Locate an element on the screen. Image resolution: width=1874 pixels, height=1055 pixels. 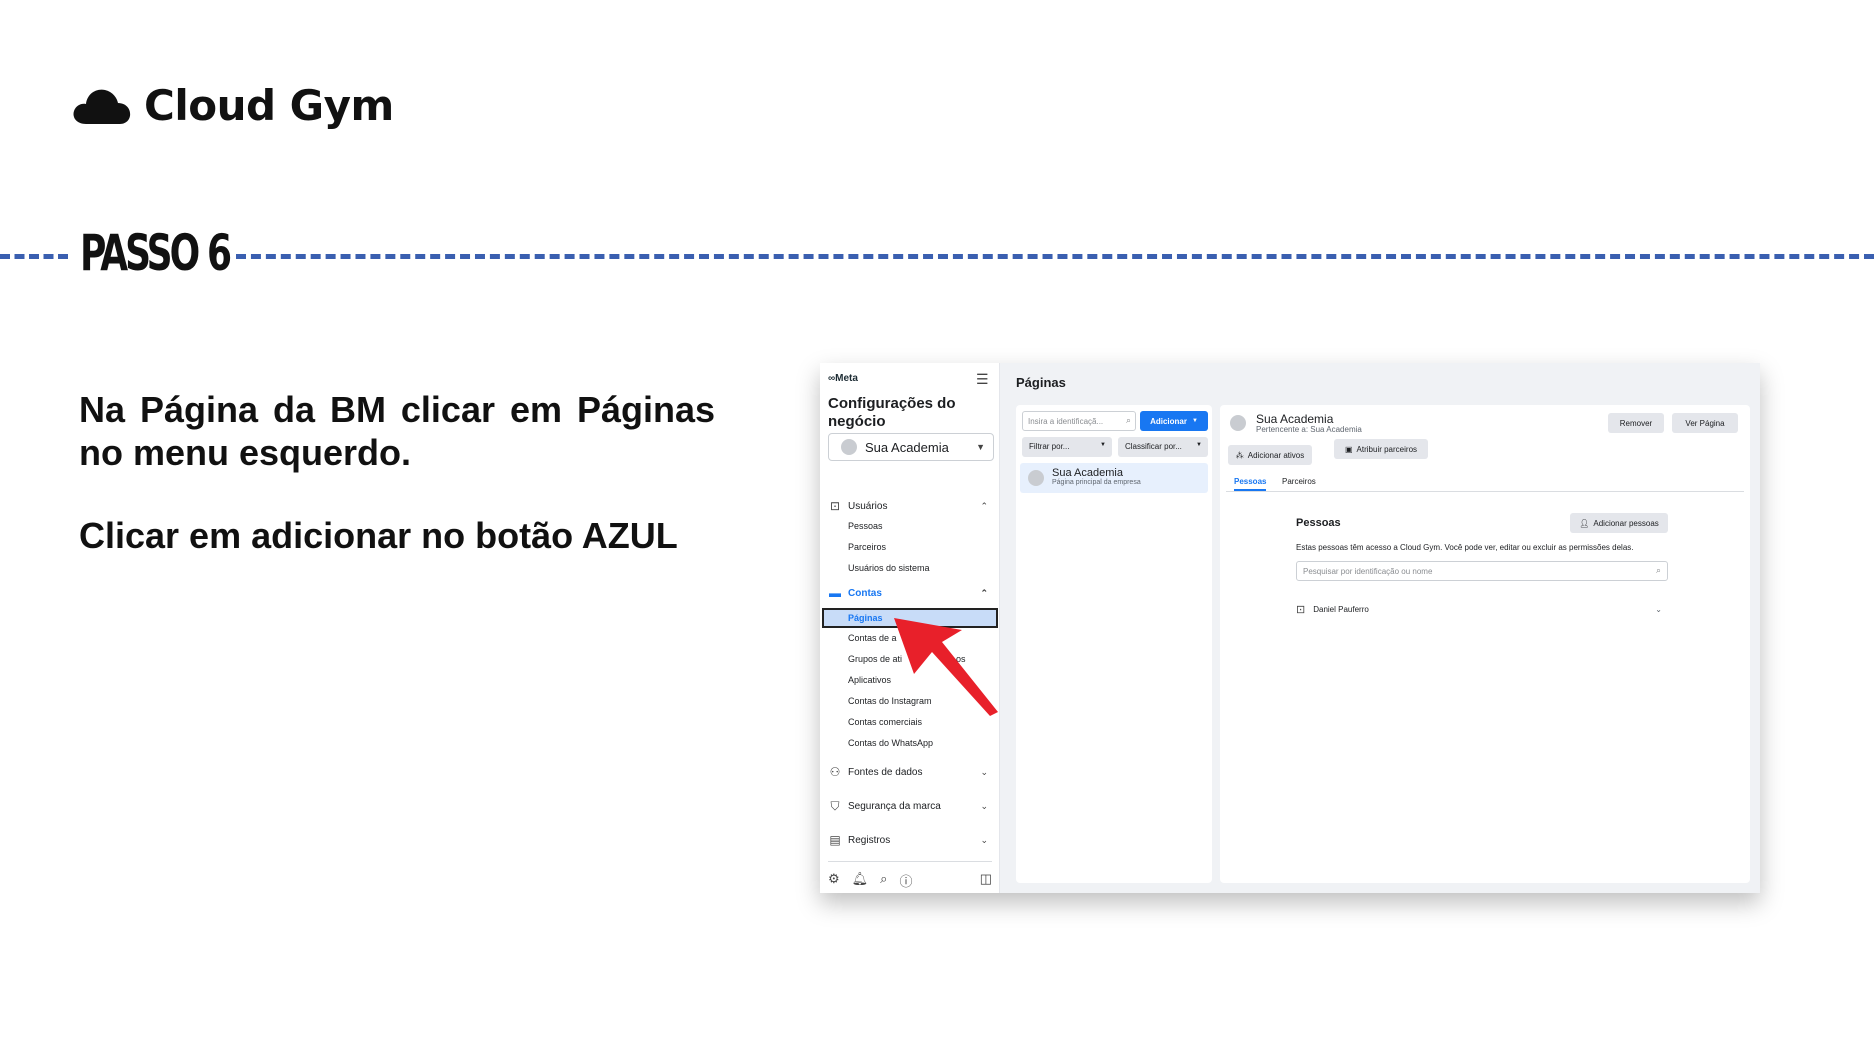
add-button: Adicionar ▼ is located at coordinates (1174, 421).